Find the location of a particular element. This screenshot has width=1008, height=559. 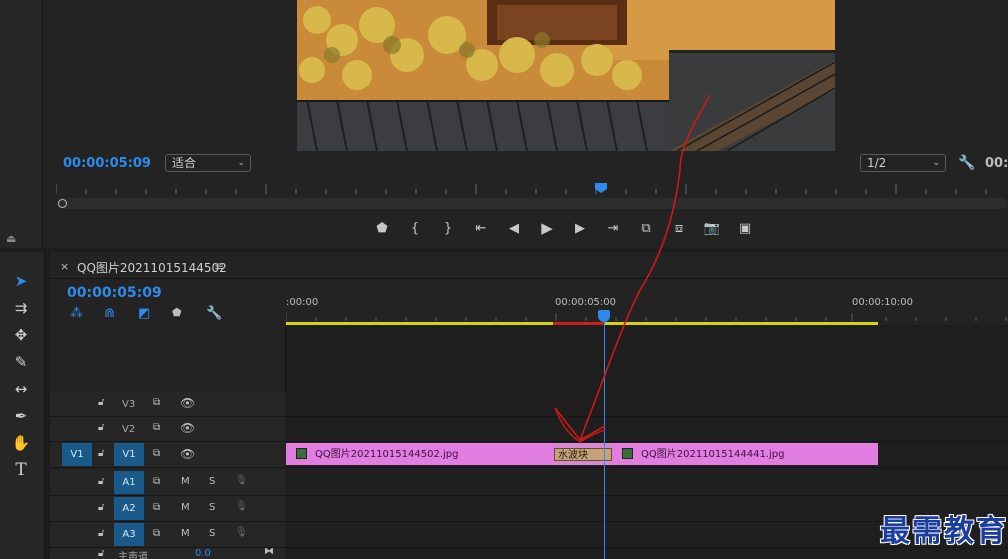

linked-selection-icon: ◩ is located at coordinates (147, 313).